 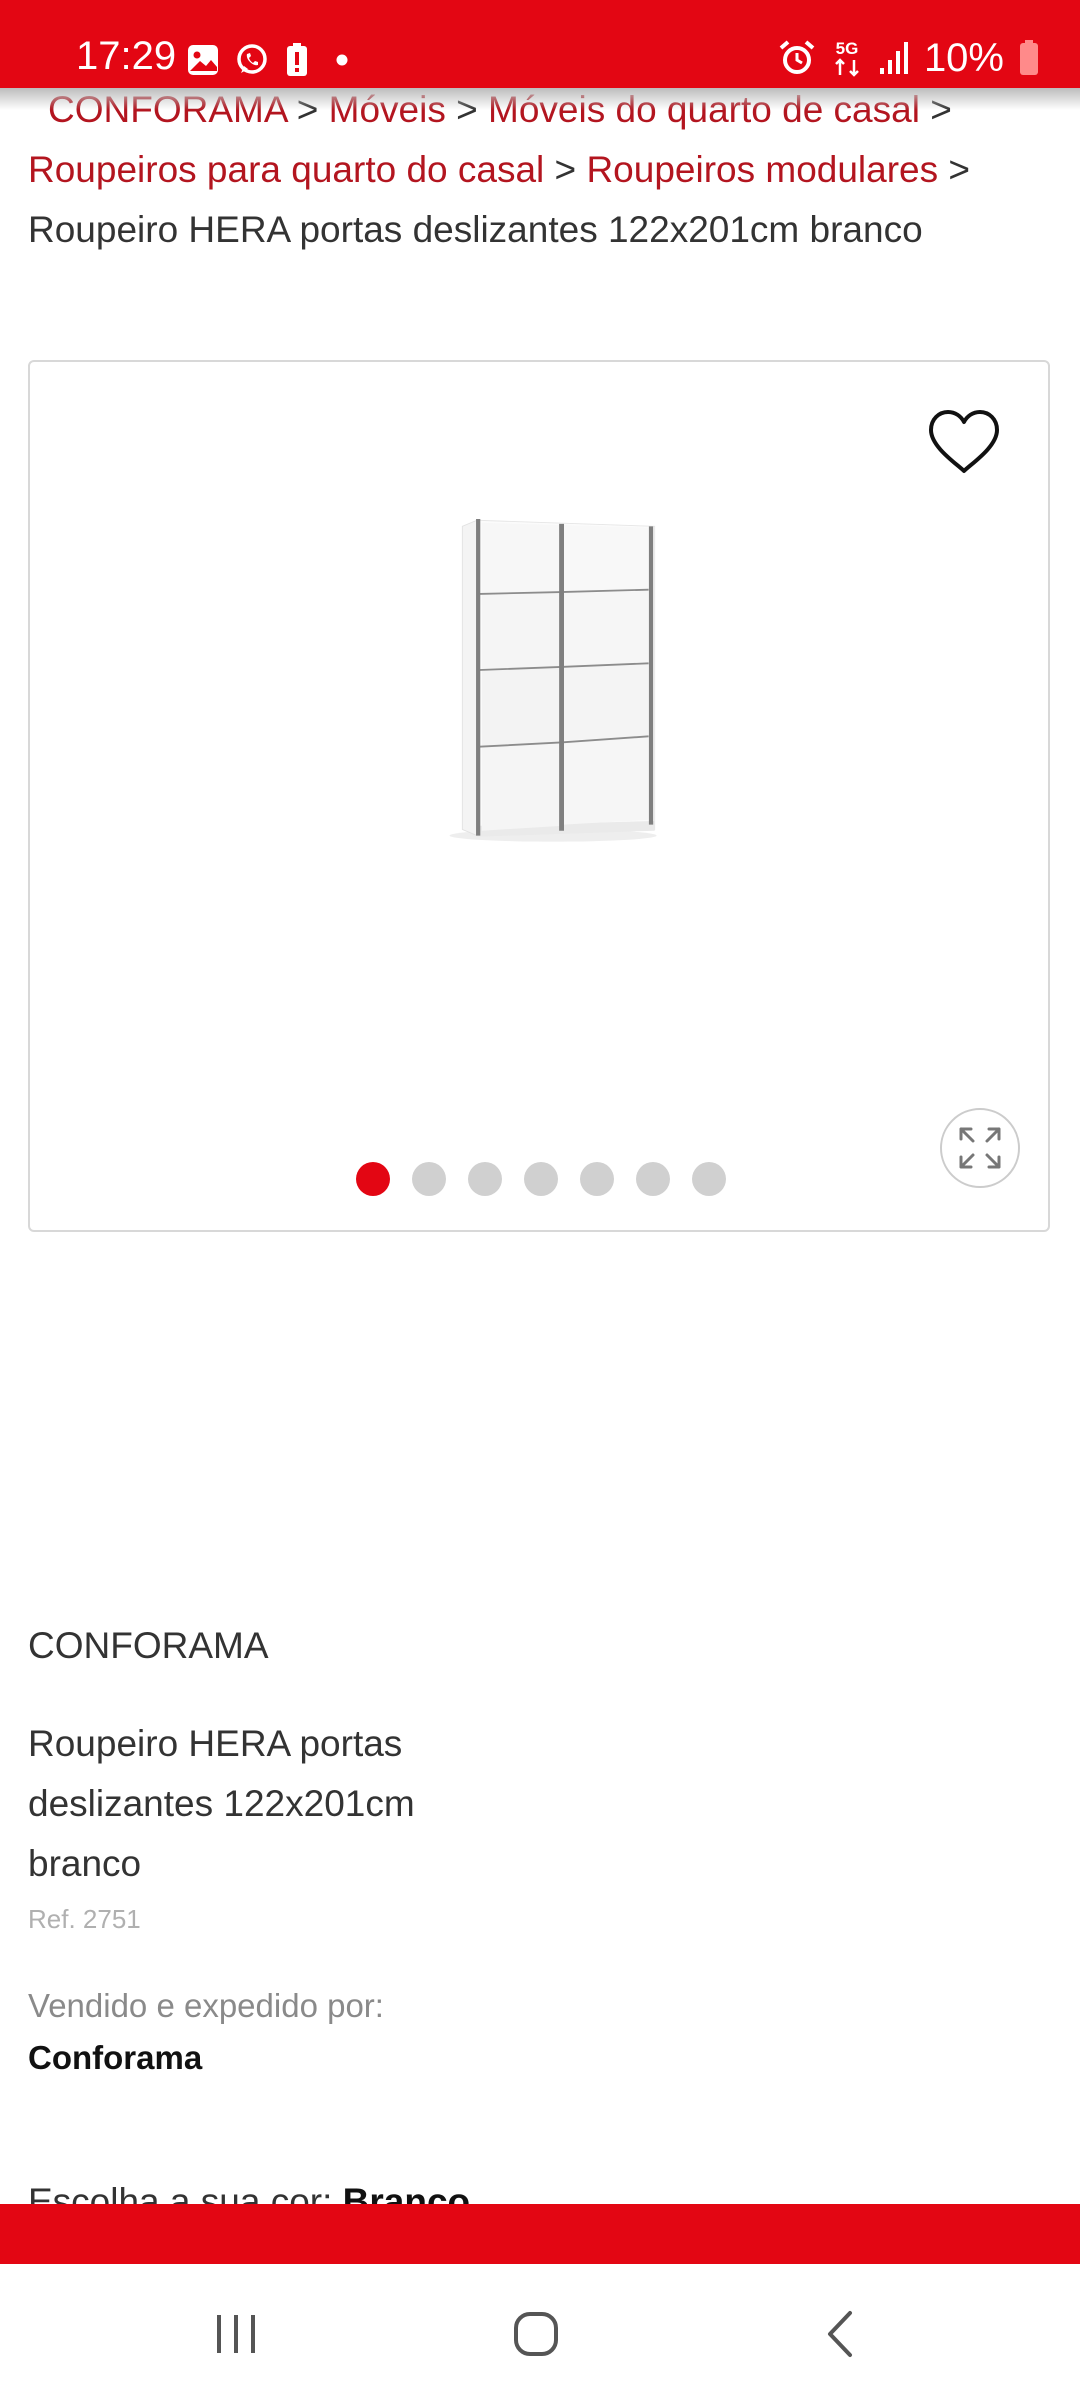 I want to click on 5g-data-icon: 5G, so click(x=847, y=58).